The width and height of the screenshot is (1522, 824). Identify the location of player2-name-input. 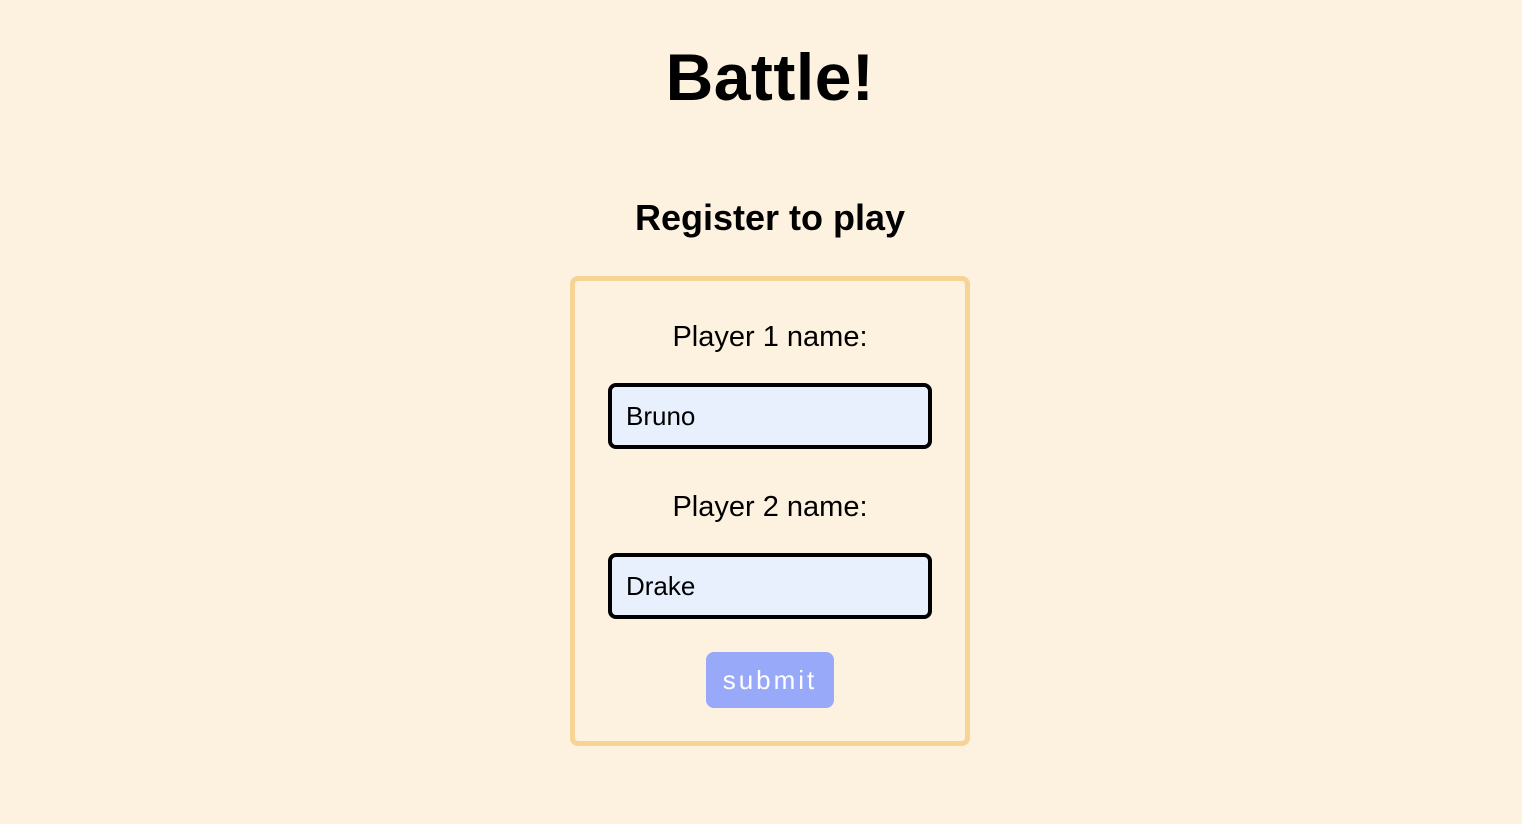
(770, 586).